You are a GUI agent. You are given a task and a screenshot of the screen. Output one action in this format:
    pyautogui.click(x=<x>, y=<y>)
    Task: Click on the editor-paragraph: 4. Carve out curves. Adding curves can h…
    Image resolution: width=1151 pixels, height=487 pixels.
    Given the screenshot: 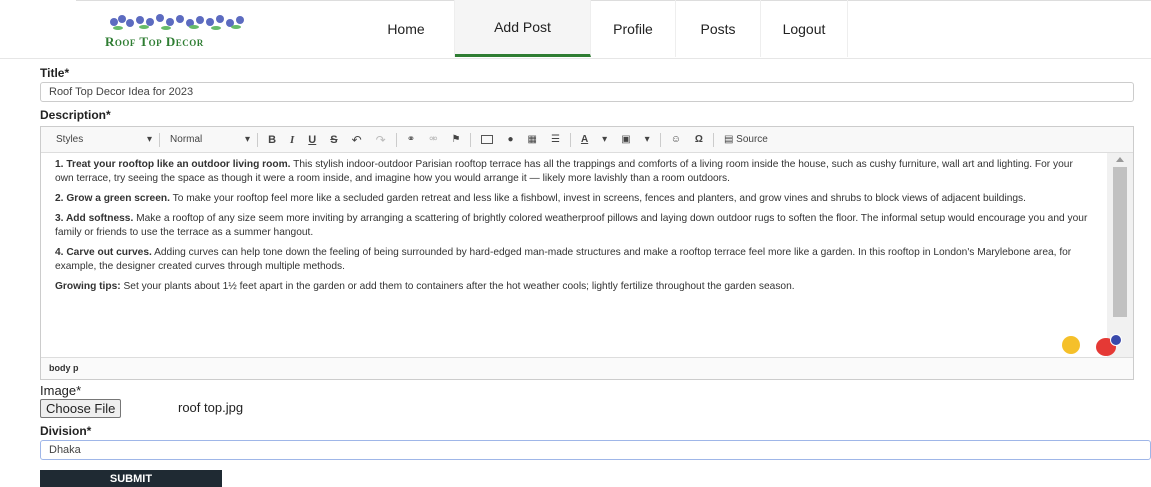 What is the action you would take?
    pyautogui.click(x=574, y=260)
    